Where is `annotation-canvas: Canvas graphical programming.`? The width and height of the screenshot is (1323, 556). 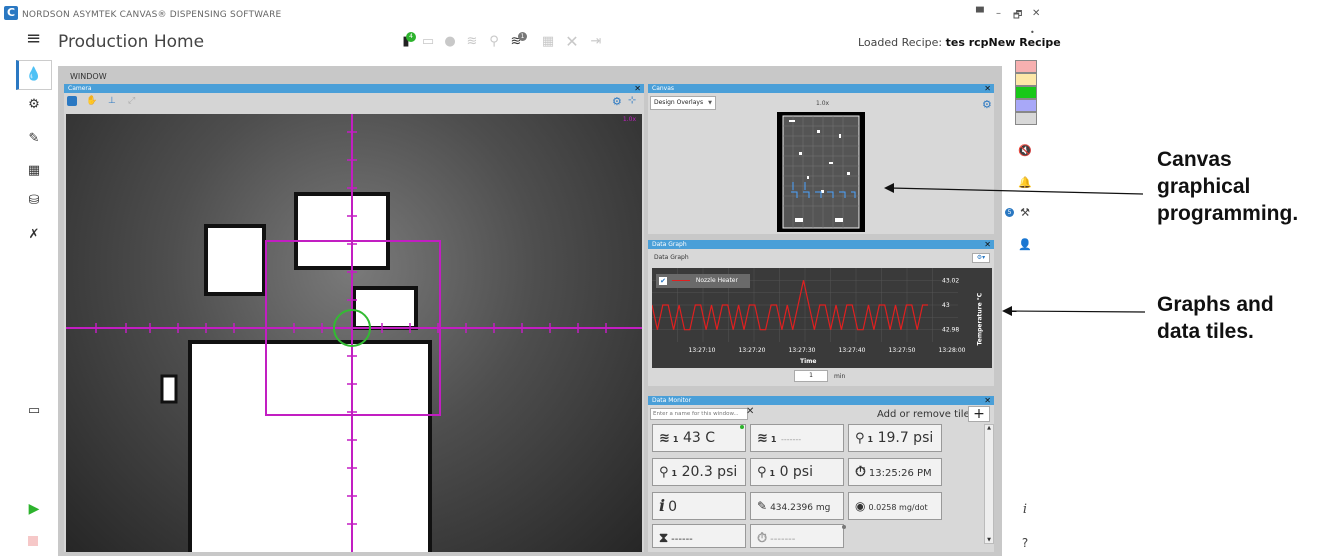
annotation-canvas: Canvas graphical programming. is located at coordinates (1228, 186).